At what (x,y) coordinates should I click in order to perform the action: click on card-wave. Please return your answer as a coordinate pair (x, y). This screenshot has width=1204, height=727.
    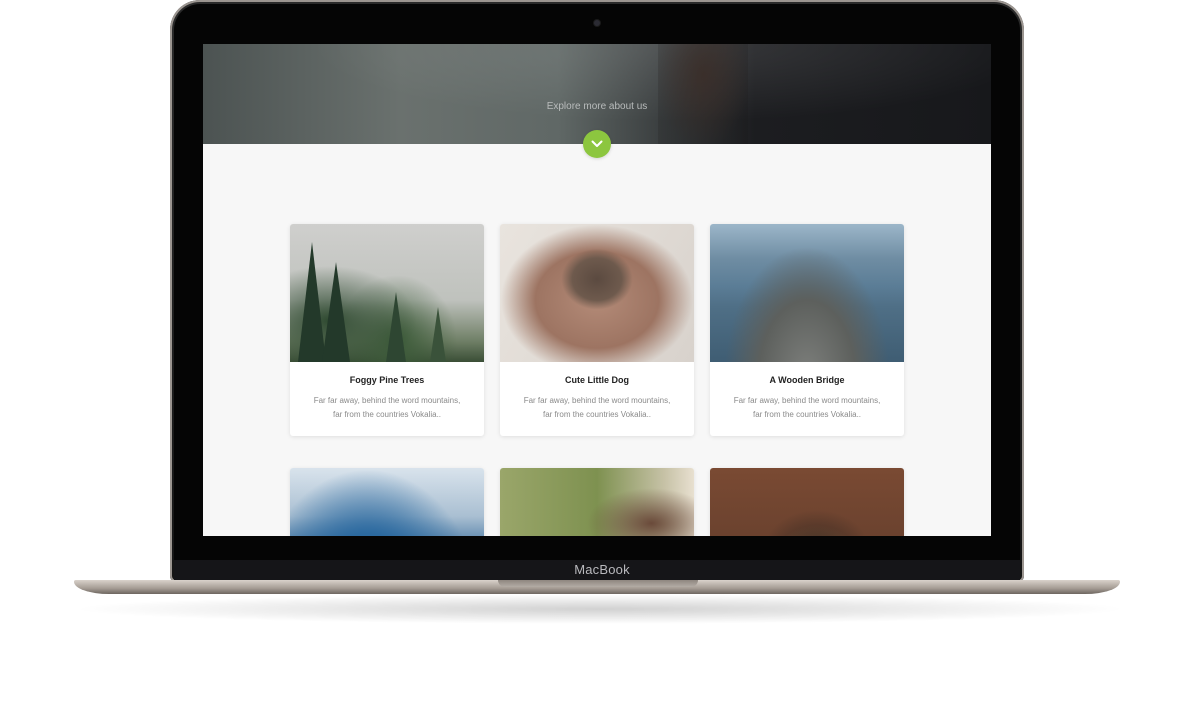
    Looking at the image, I should click on (387, 502).